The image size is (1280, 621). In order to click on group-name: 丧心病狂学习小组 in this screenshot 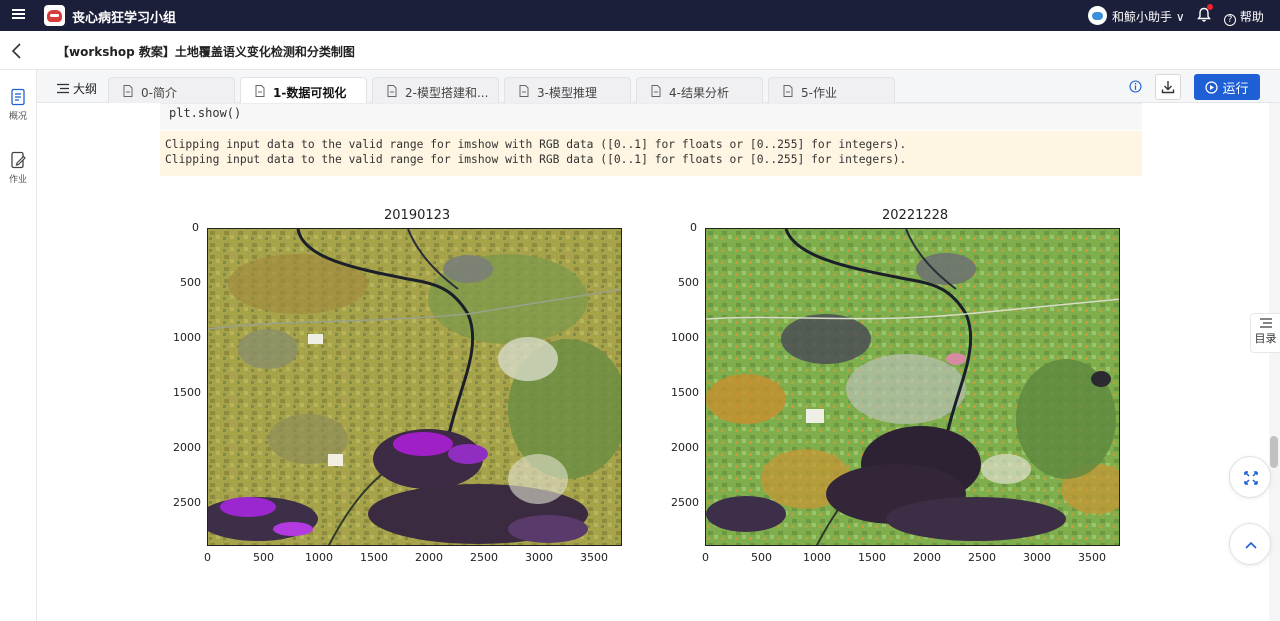, I will do `click(124, 16)`.